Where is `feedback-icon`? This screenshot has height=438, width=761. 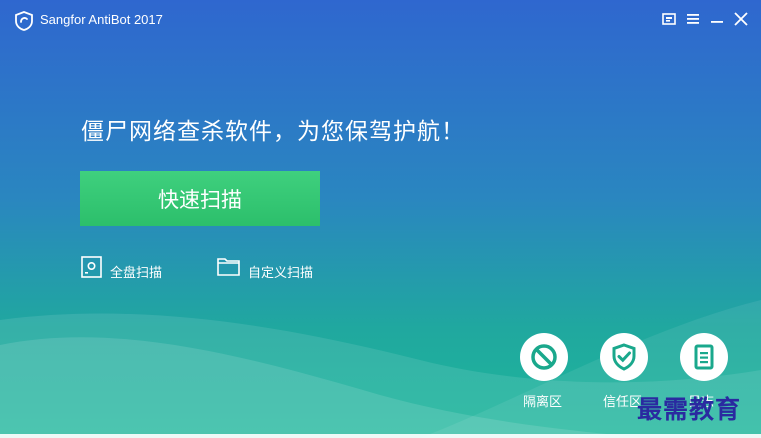
feedback-icon is located at coordinates (669, 19).